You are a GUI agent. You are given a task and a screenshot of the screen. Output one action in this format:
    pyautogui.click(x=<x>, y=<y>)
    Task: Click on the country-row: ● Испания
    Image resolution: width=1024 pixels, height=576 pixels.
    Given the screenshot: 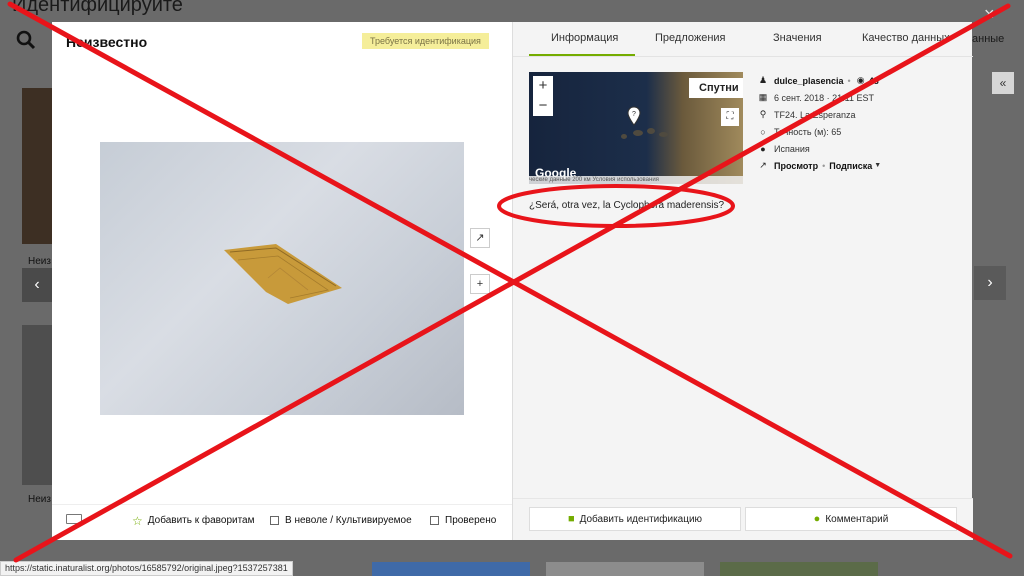 What is the action you would take?
    pyautogui.click(x=862, y=148)
    